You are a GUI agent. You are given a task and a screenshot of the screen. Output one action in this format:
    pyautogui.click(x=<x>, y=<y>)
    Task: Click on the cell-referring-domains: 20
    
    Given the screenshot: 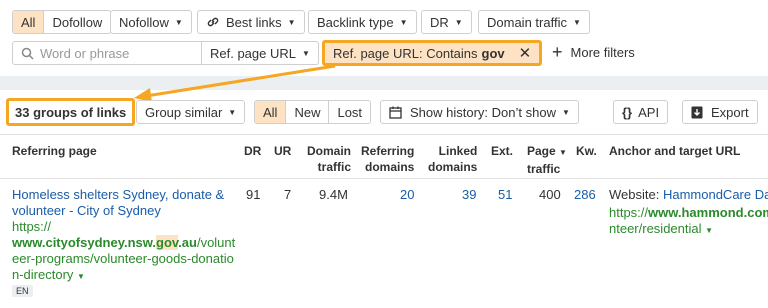 What is the action you would take?
    pyautogui.click(x=407, y=195)
    